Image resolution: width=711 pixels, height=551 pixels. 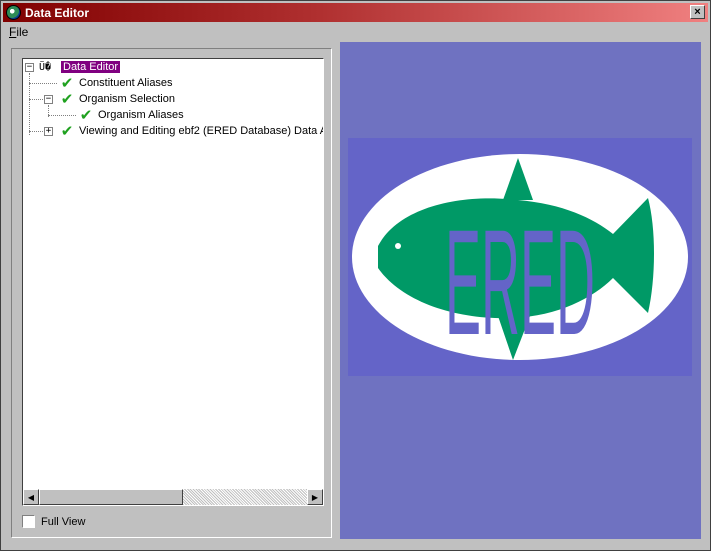 What do you see at coordinates (48, 131) in the screenshot?
I see `viewing-editing-expander: +` at bounding box center [48, 131].